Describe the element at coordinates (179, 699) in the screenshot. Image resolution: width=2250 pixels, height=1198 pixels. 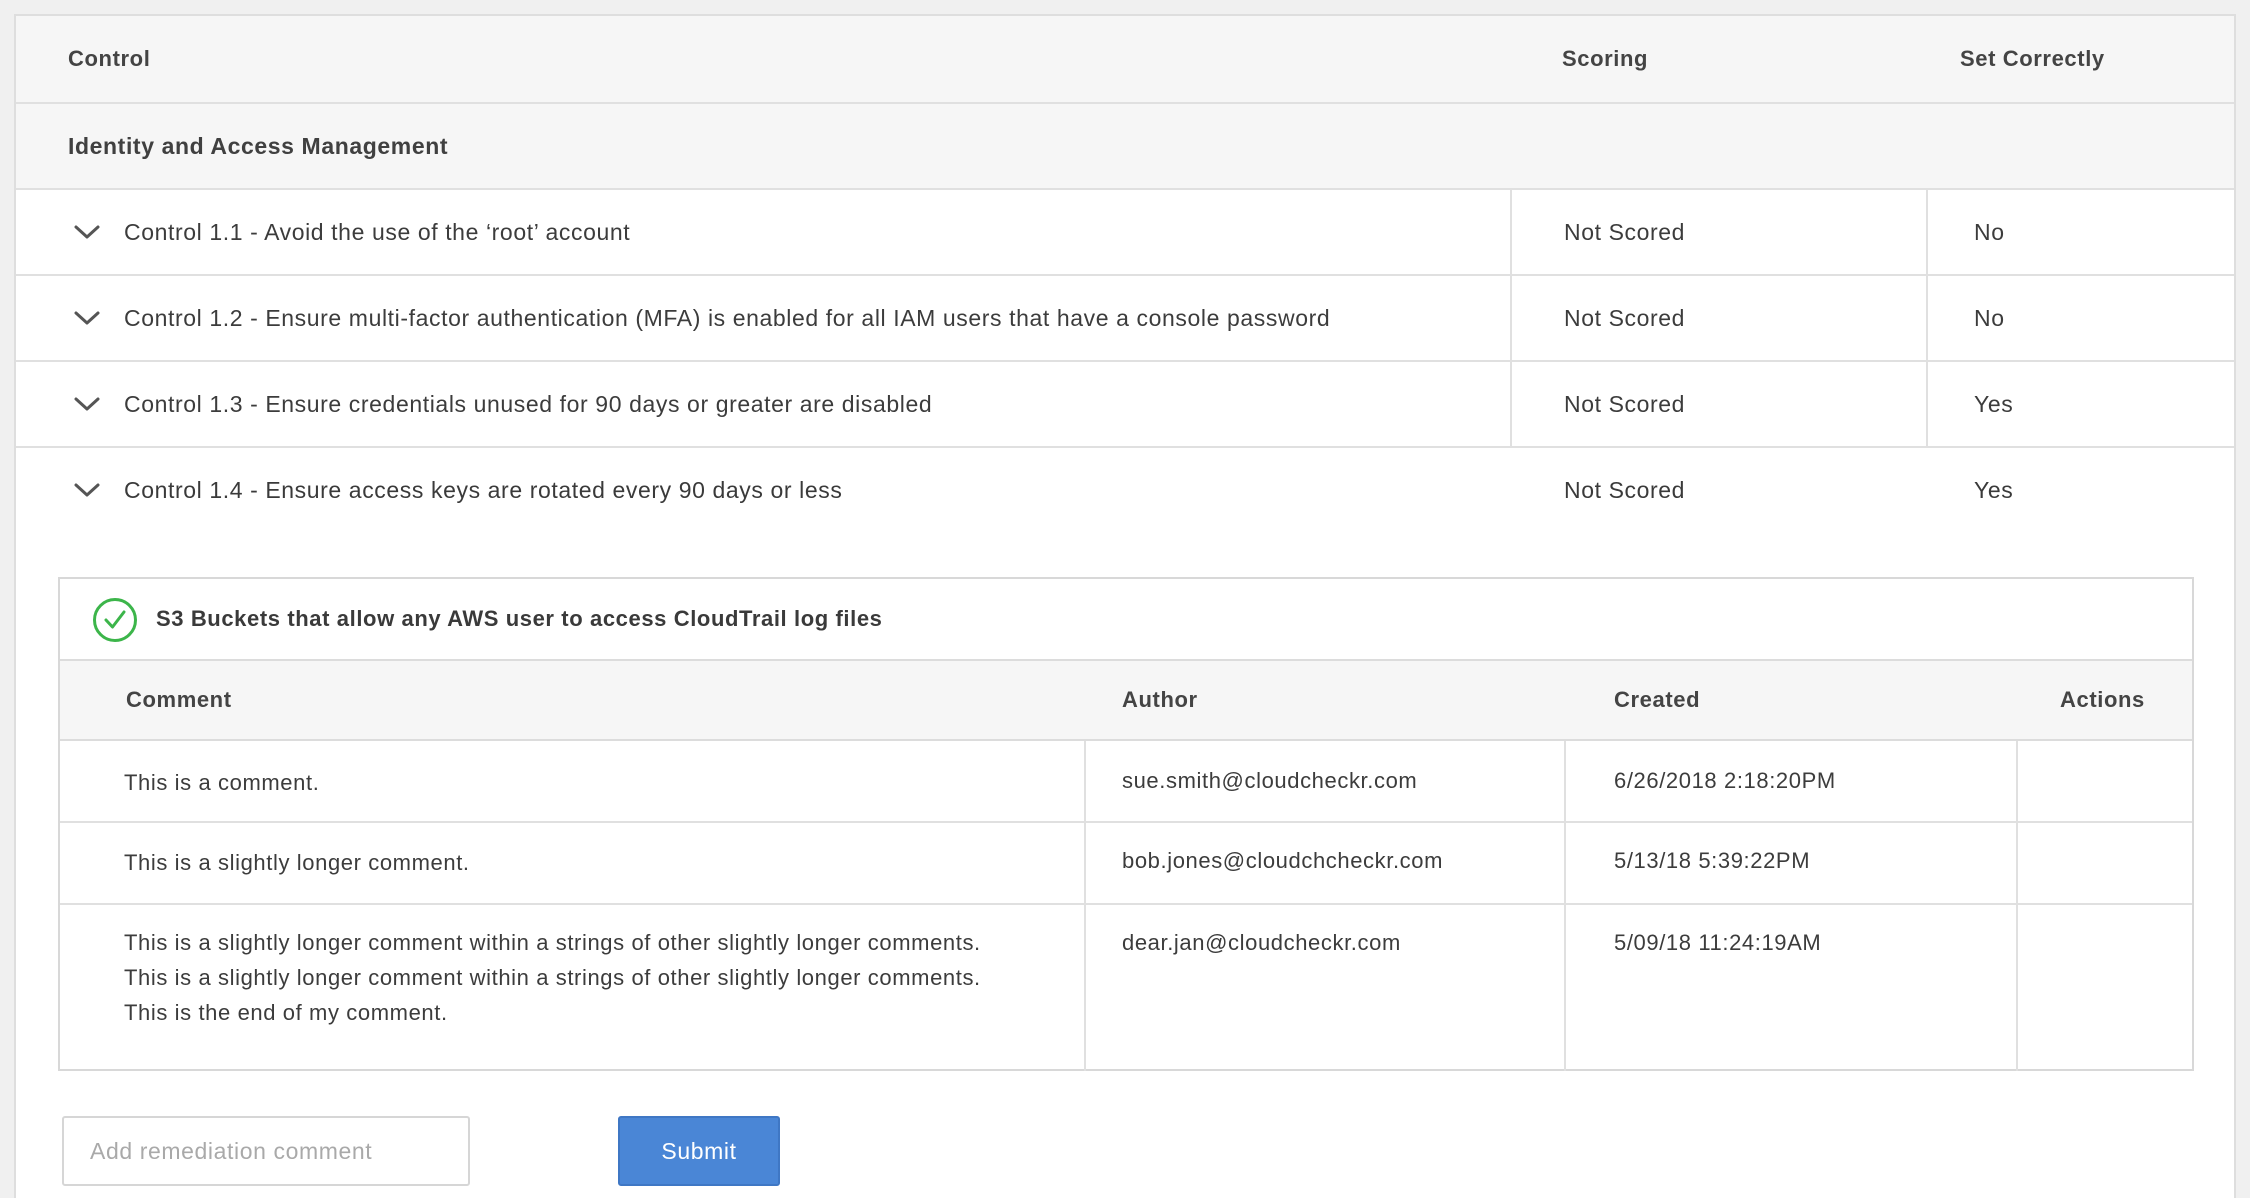
I see `header-comment: Comment` at that location.